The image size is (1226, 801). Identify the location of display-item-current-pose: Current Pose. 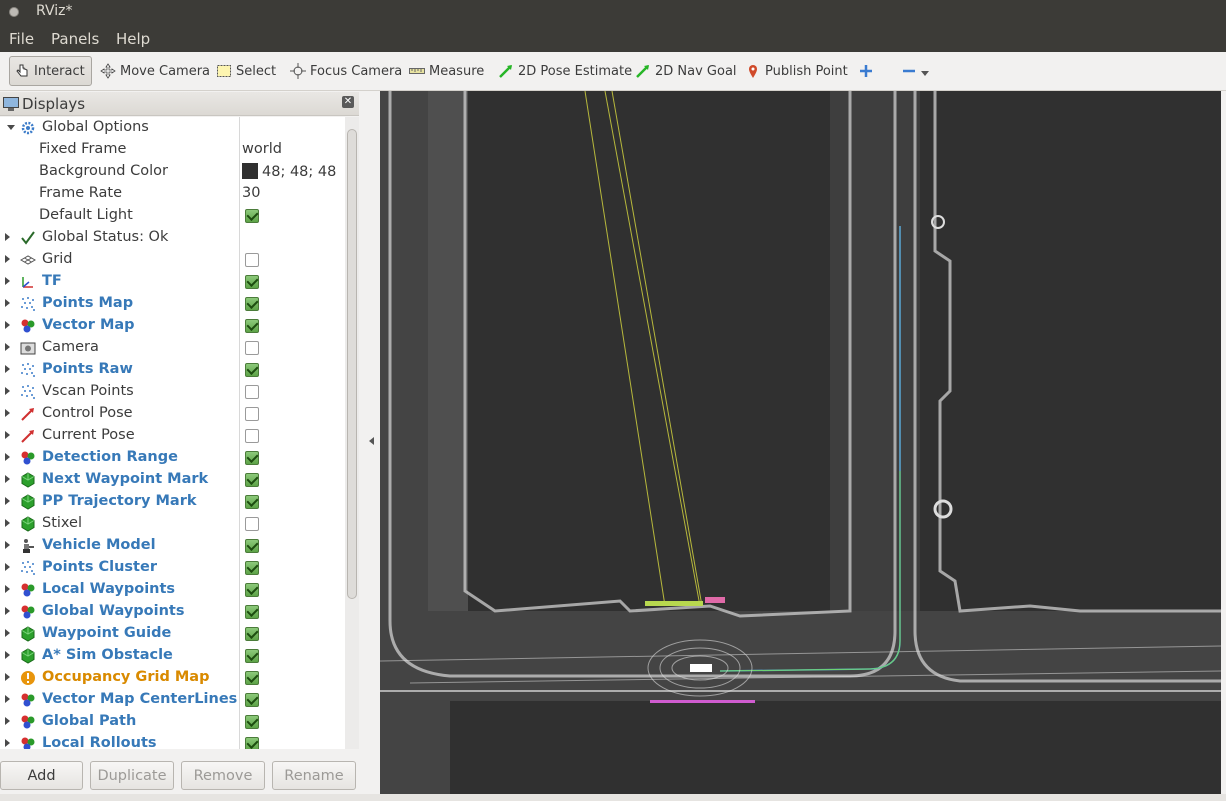
(172, 436).